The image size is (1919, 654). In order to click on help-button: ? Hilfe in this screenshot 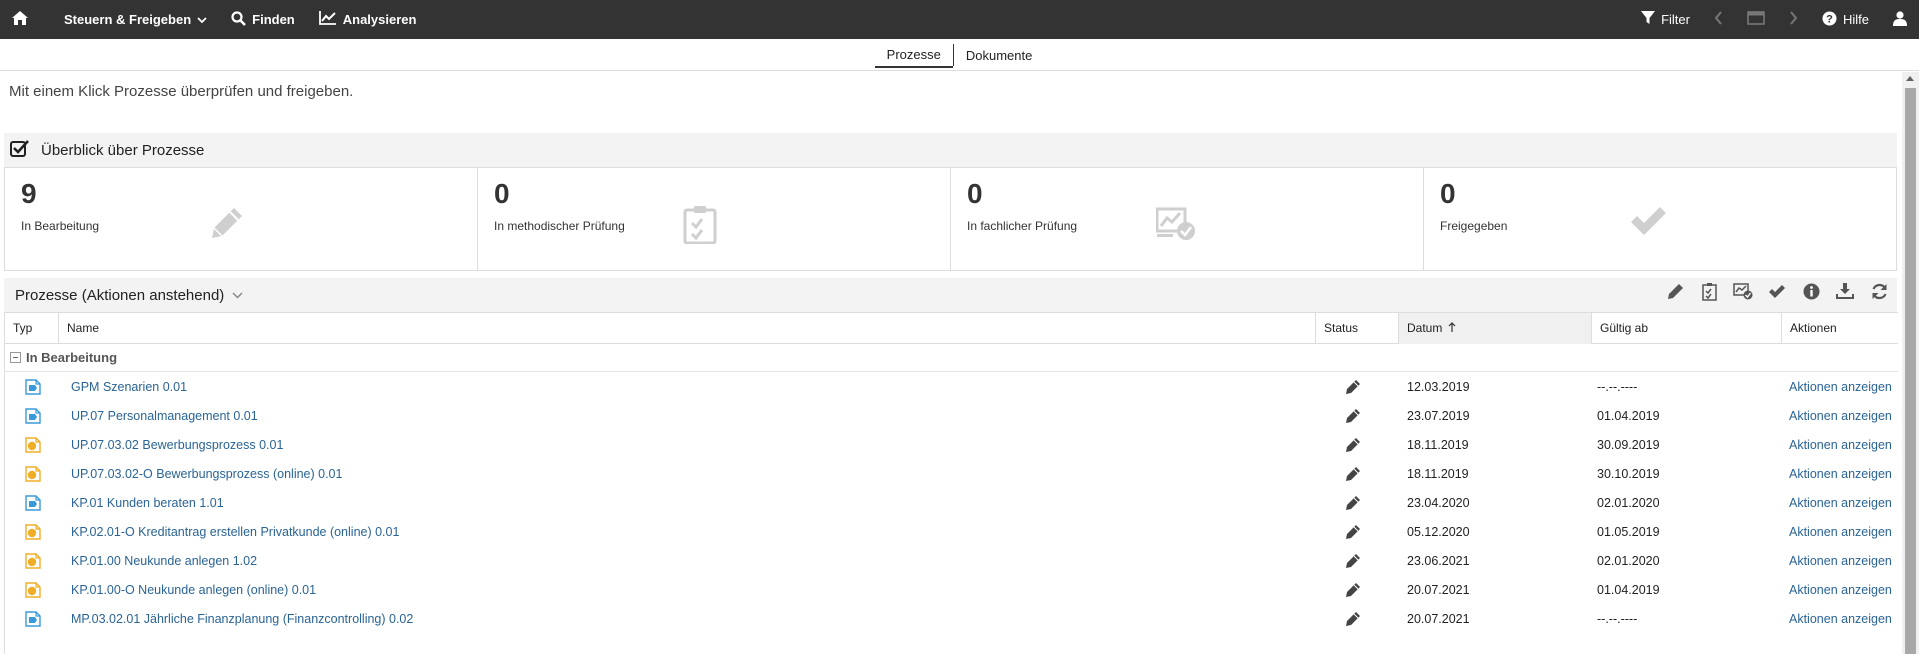, I will do `click(1845, 19)`.